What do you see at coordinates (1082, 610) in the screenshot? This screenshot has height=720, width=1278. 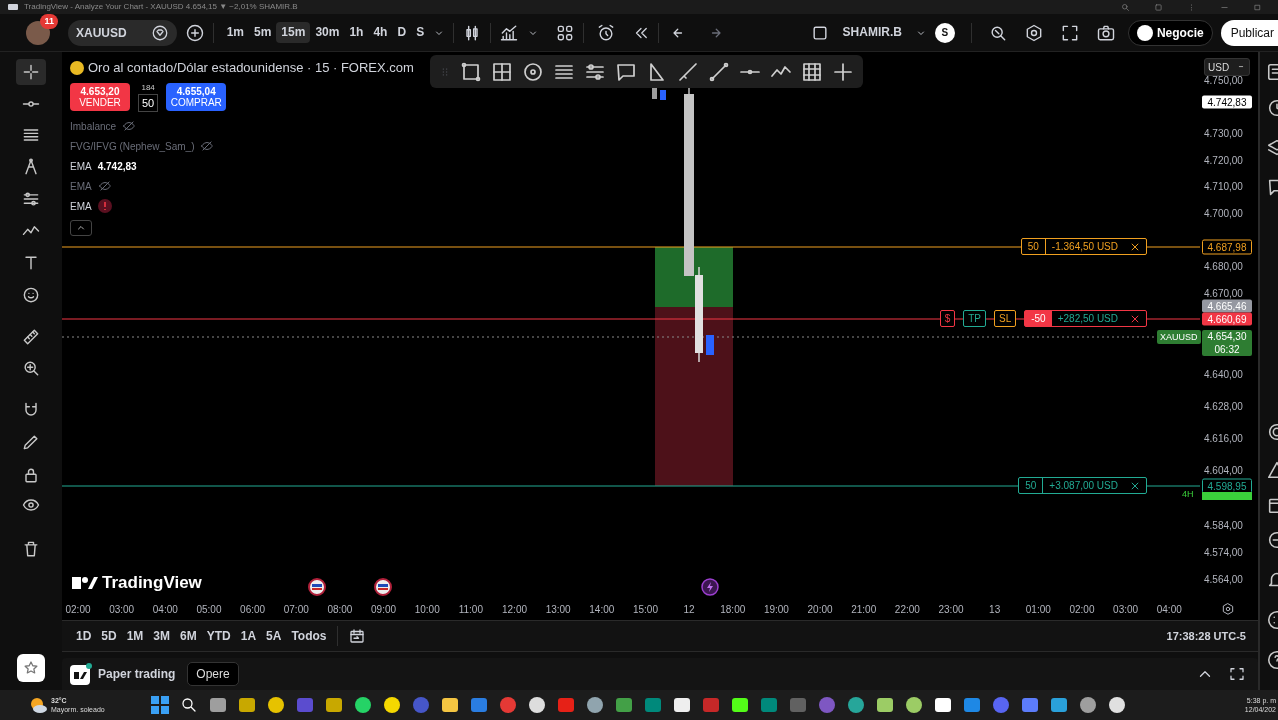 I see `time-tick: 02:00` at bounding box center [1082, 610].